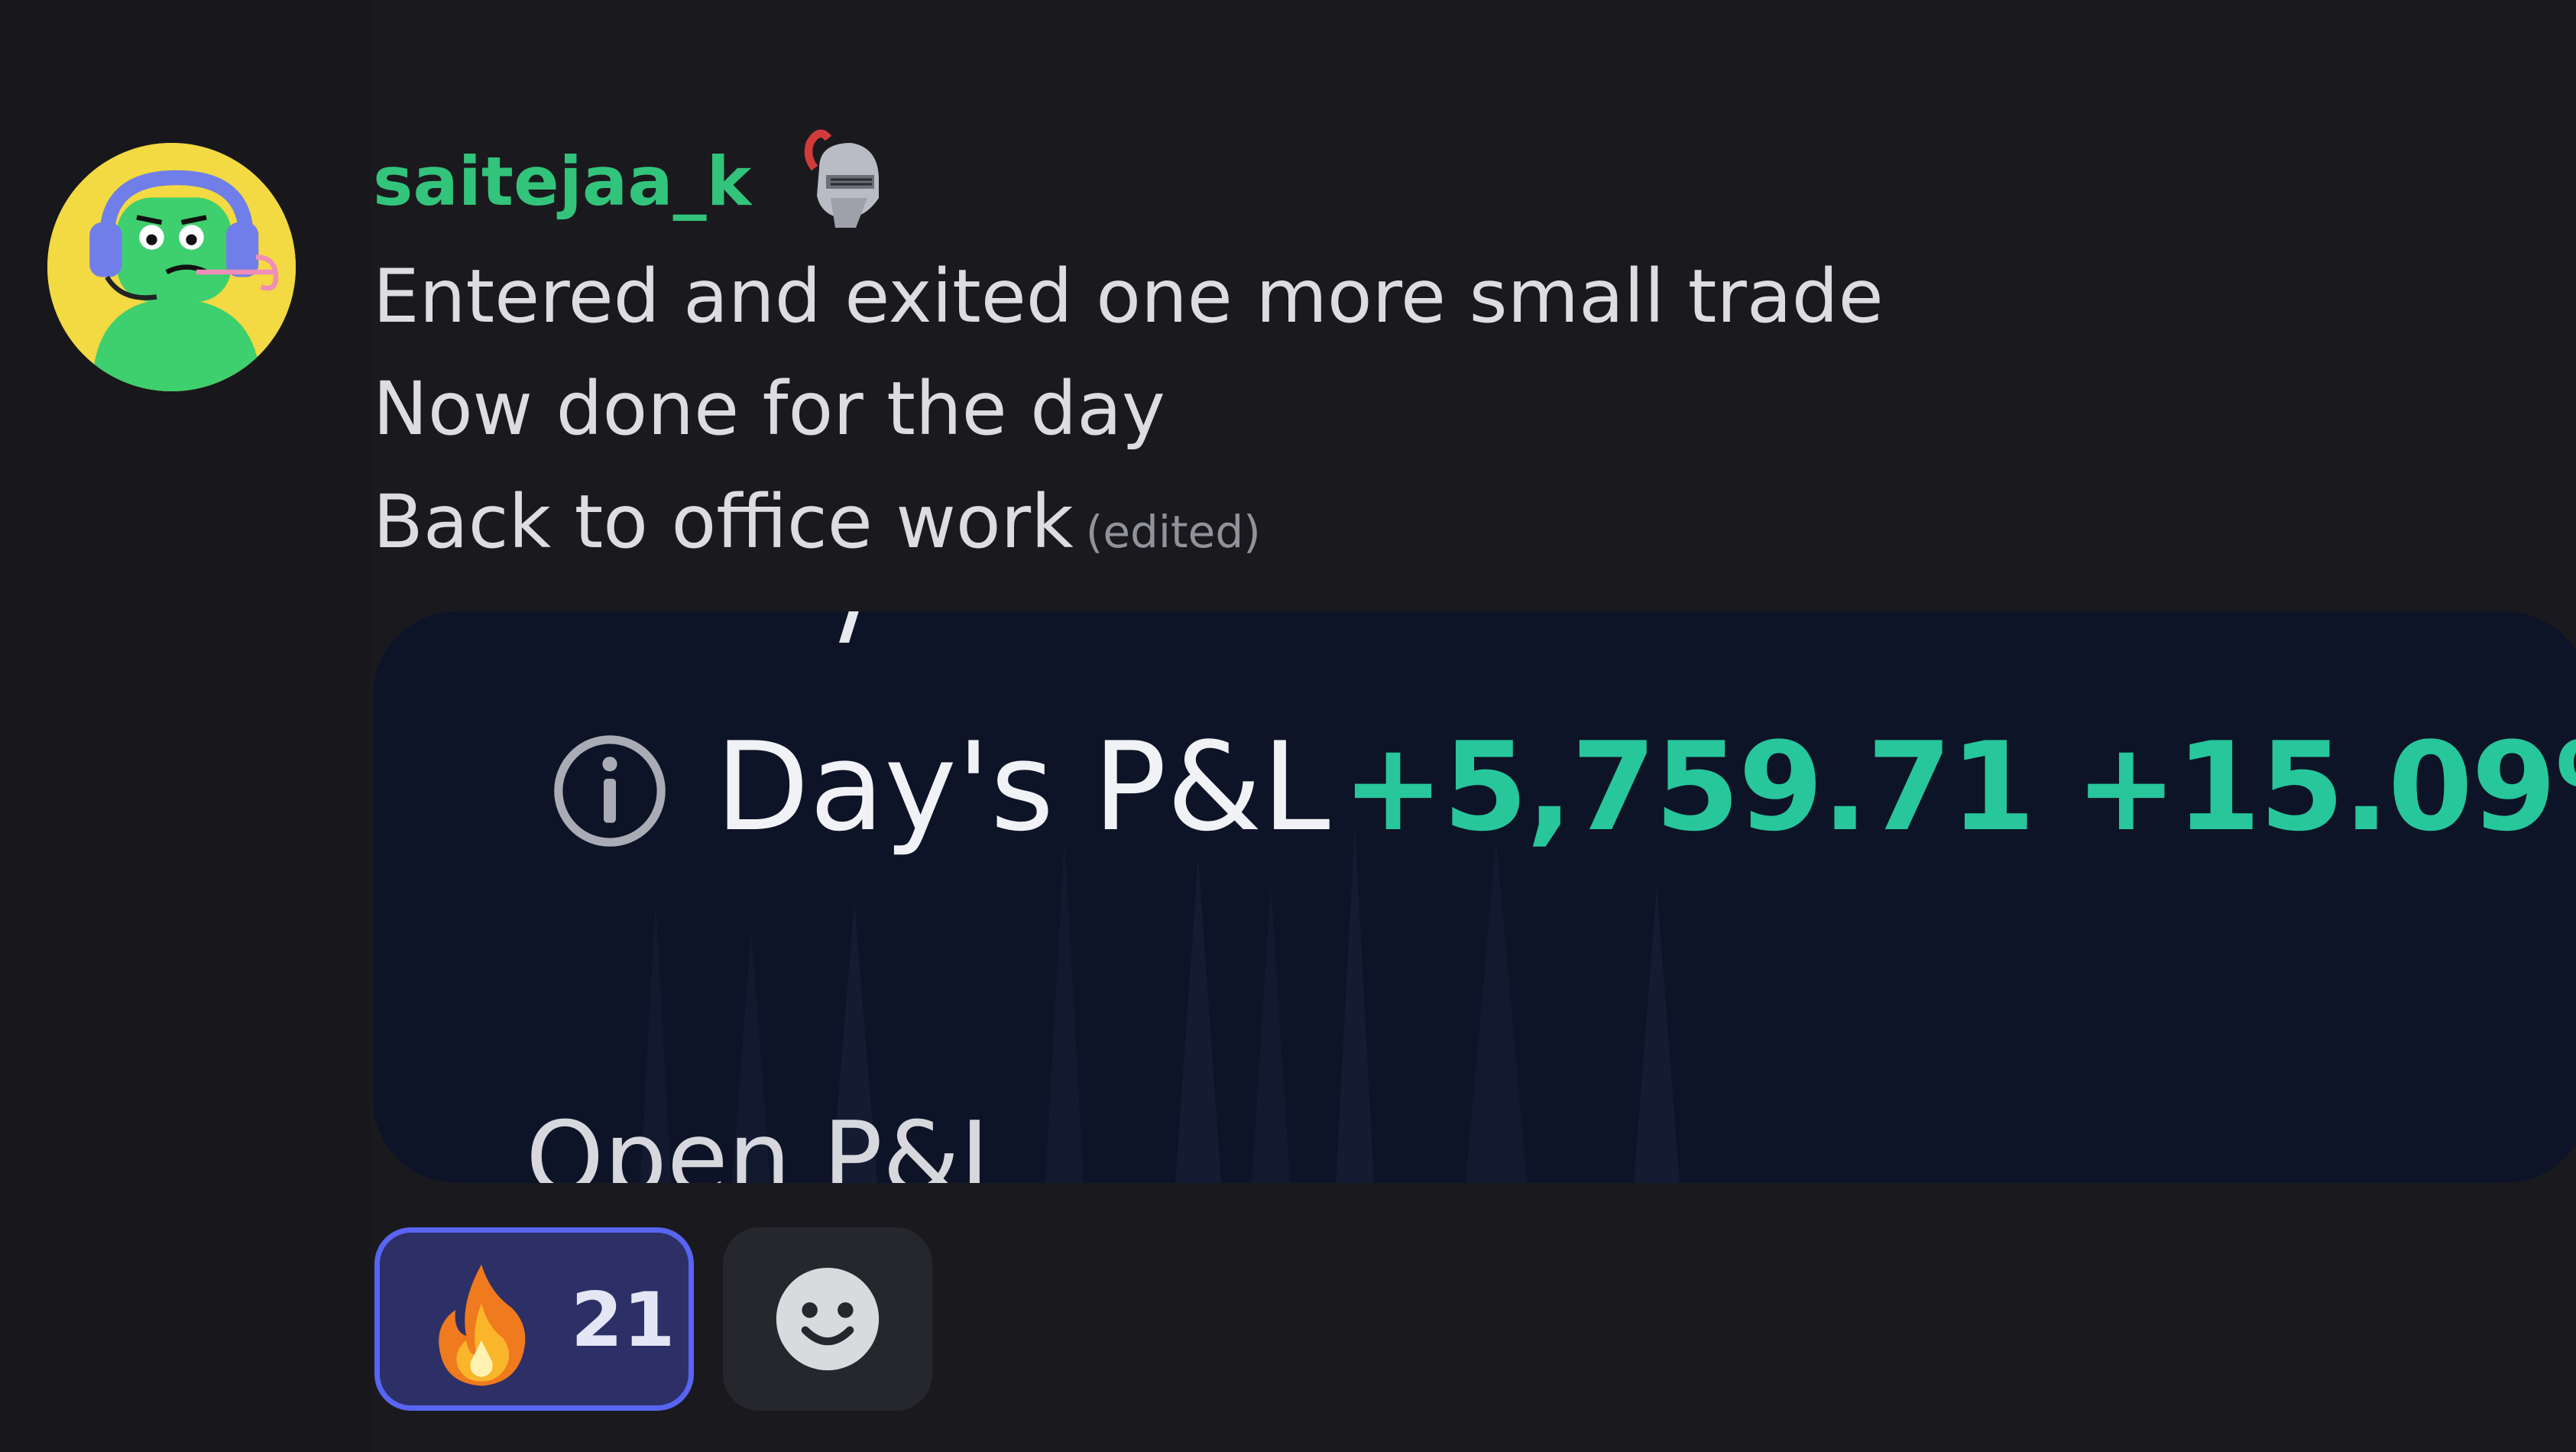 Image resolution: width=2576 pixels, height=1452 pixels. I want to click on message-line-text: Back to office work, so click(723, 522).